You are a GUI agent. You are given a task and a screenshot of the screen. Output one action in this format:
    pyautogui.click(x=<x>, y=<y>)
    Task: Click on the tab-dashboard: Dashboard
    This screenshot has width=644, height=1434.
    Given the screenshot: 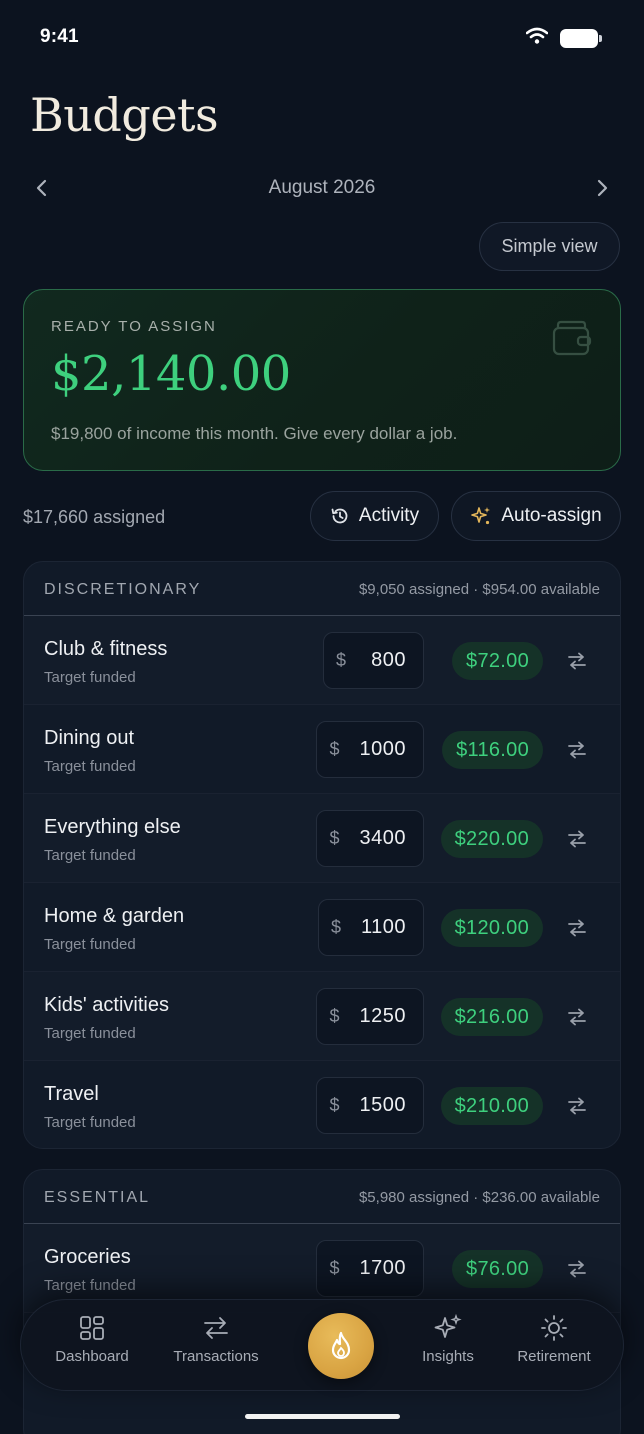 What is the action you would take?
    pyautogui.click(x=92, y=1339)
    